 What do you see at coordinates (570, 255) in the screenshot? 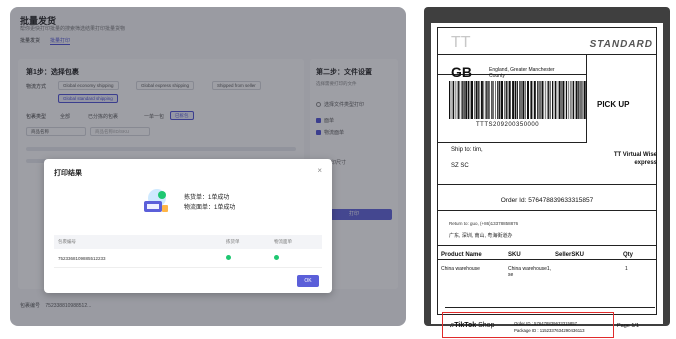
I see `header-seller-sku: SellerSKU` at bounding box center [570, 255].